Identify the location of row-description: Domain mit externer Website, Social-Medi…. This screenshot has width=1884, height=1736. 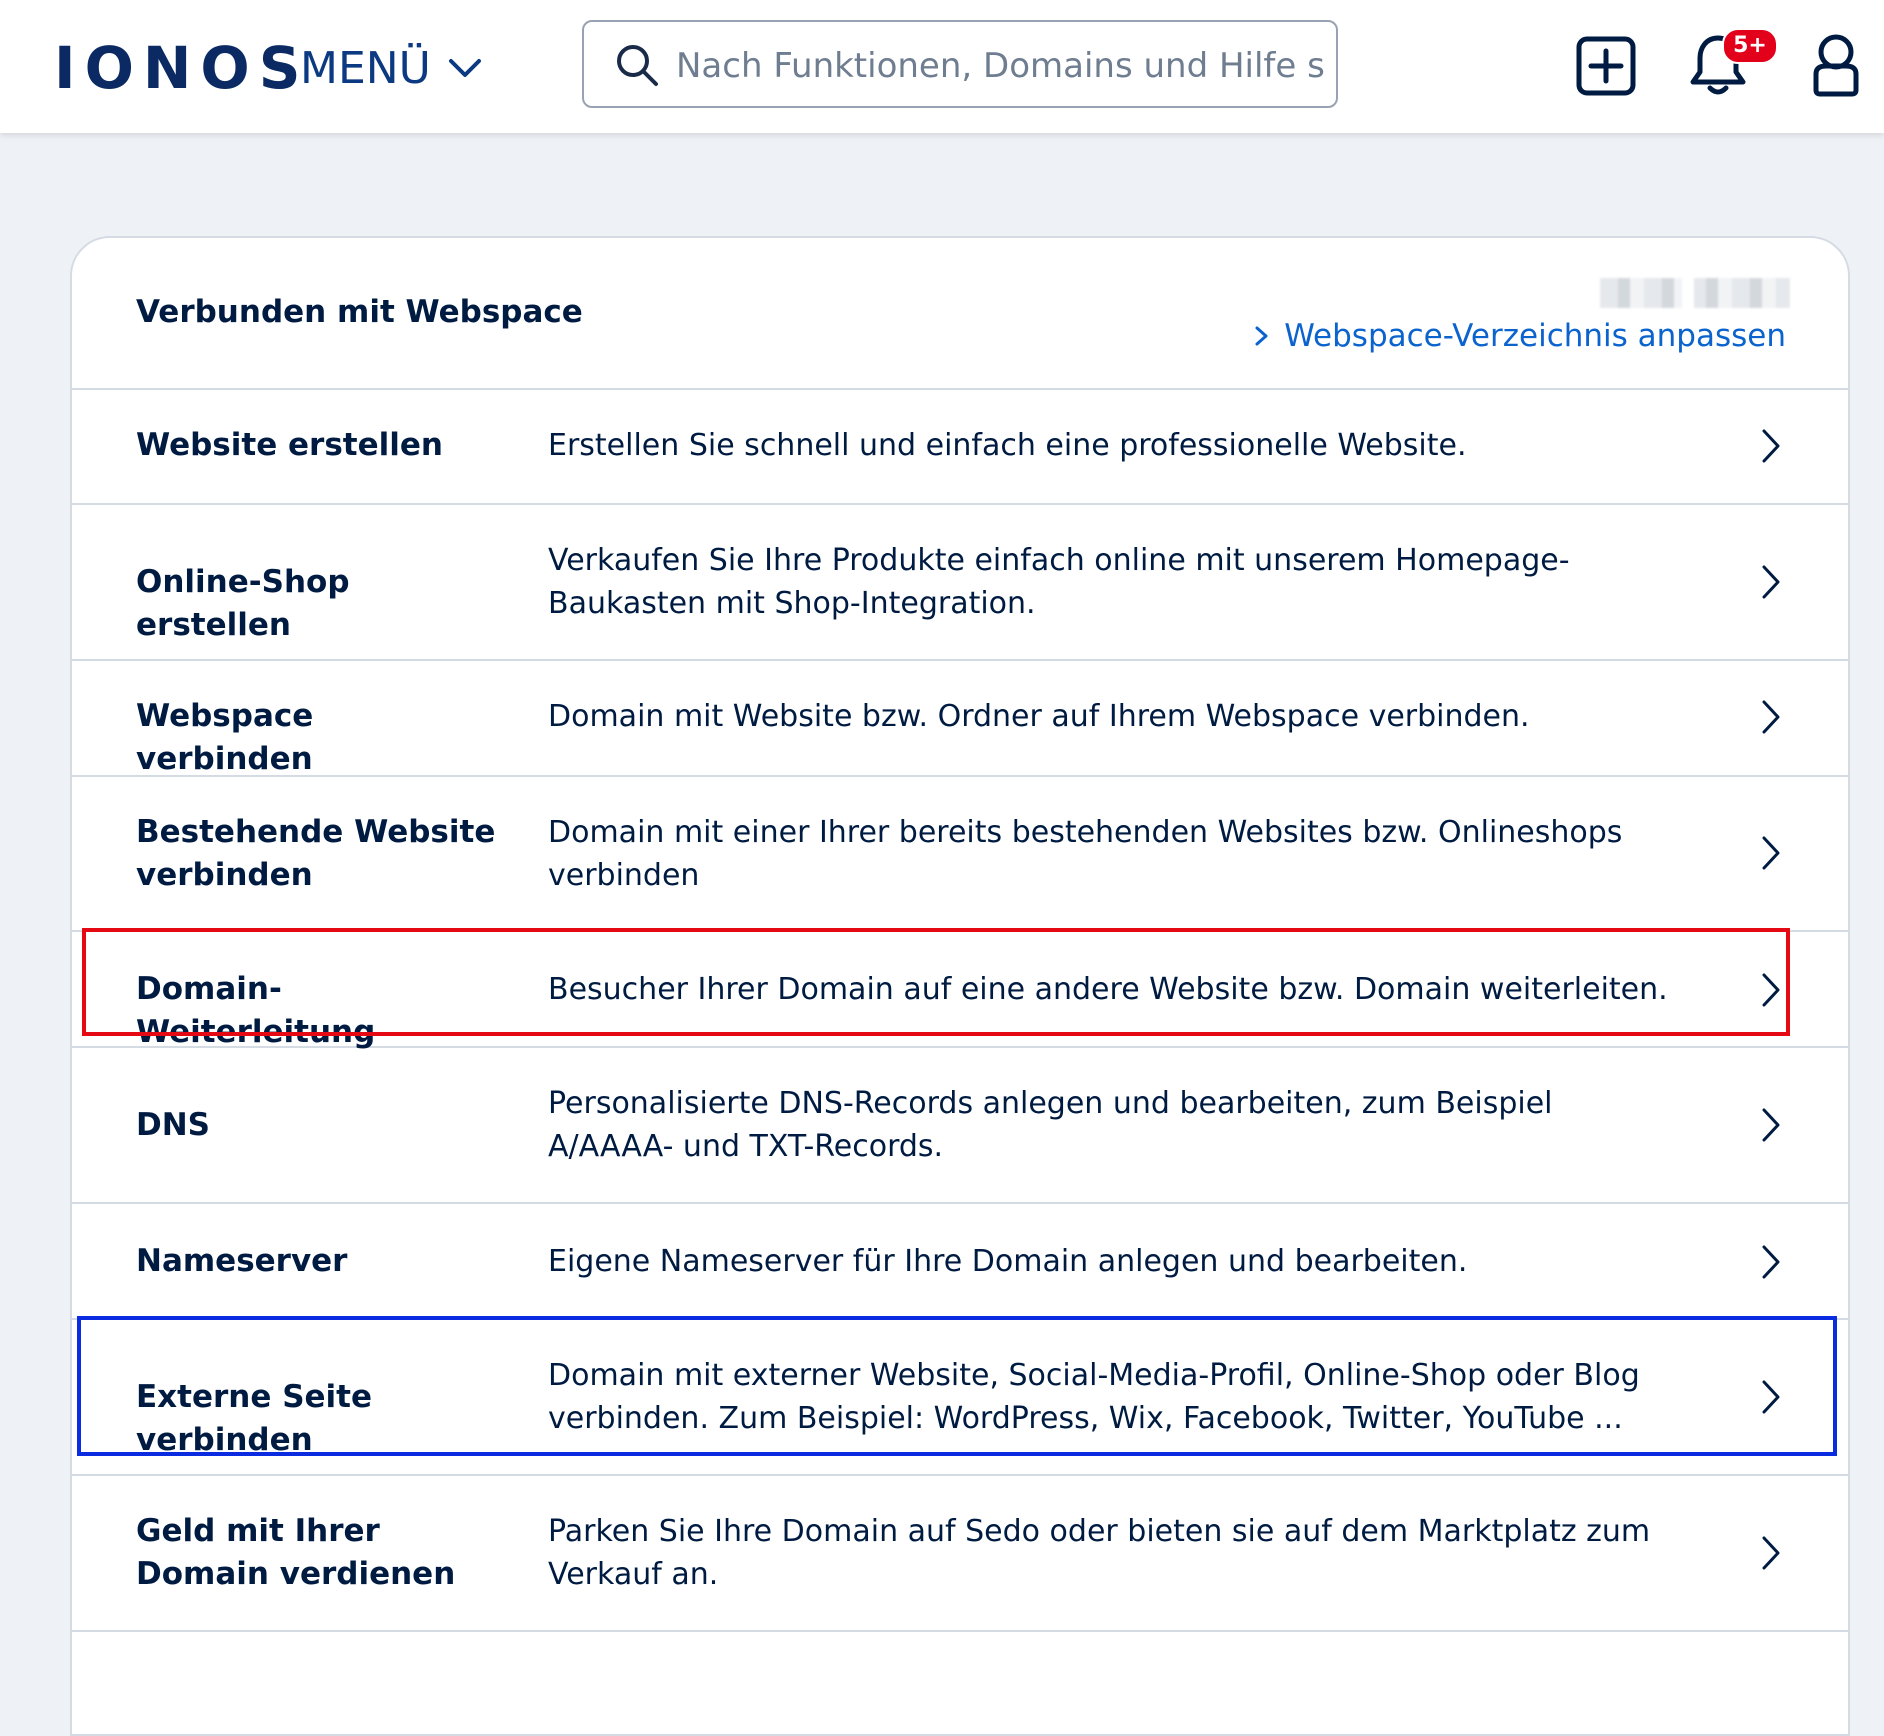
(1094, 1397).